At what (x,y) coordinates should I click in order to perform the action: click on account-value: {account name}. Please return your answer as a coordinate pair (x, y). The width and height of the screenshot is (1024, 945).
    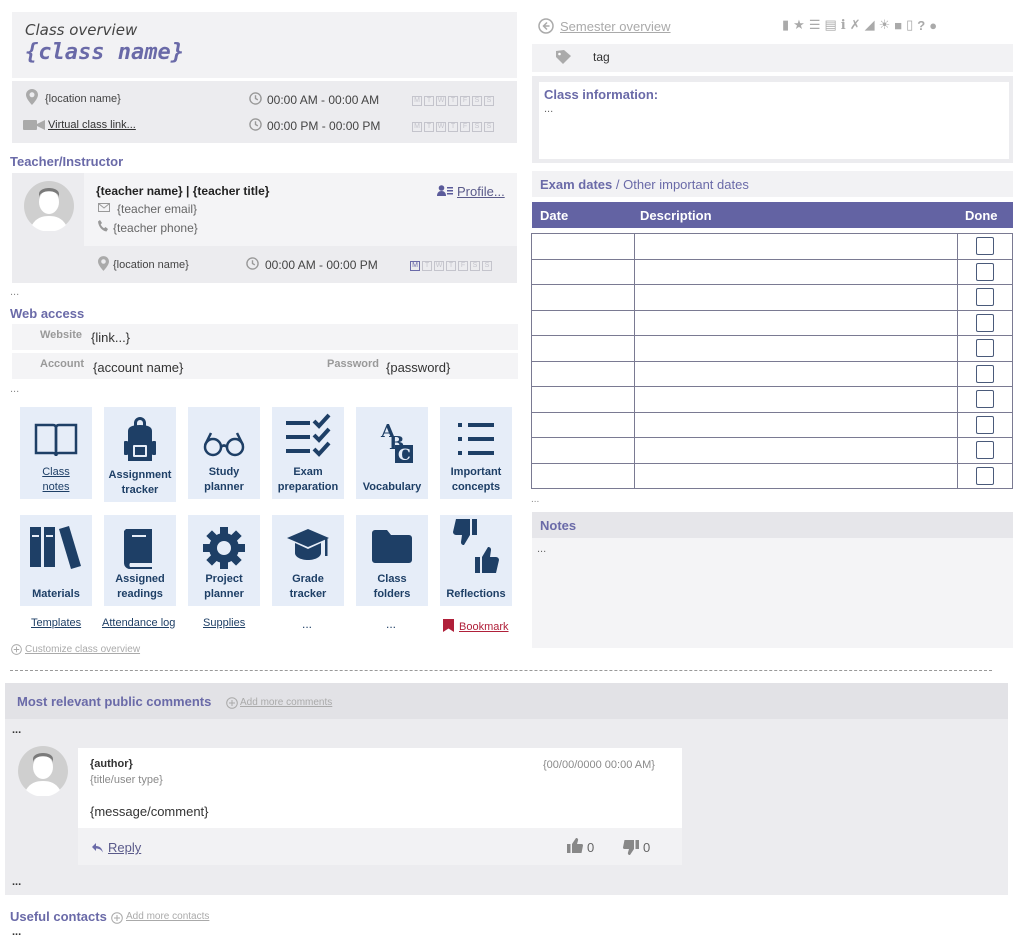
    Looking at the image, I should click on (138, 367).